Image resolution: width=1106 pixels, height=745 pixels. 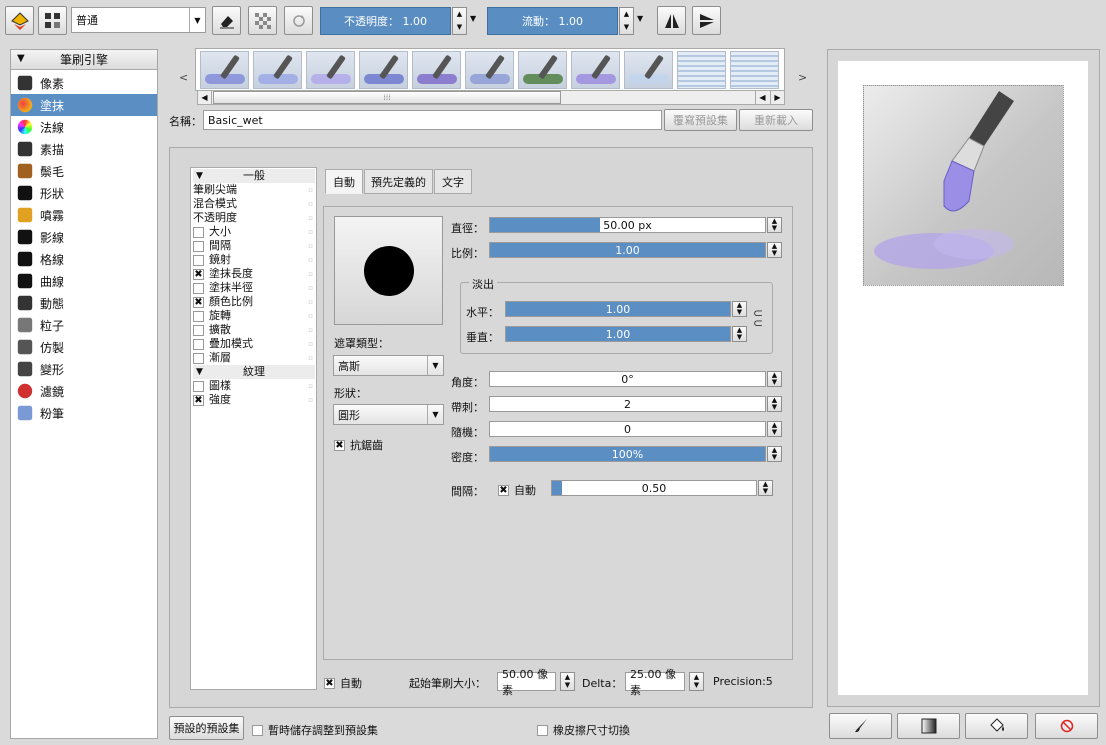 I want to click on brush-presets-button, so click(x=52, y=20).